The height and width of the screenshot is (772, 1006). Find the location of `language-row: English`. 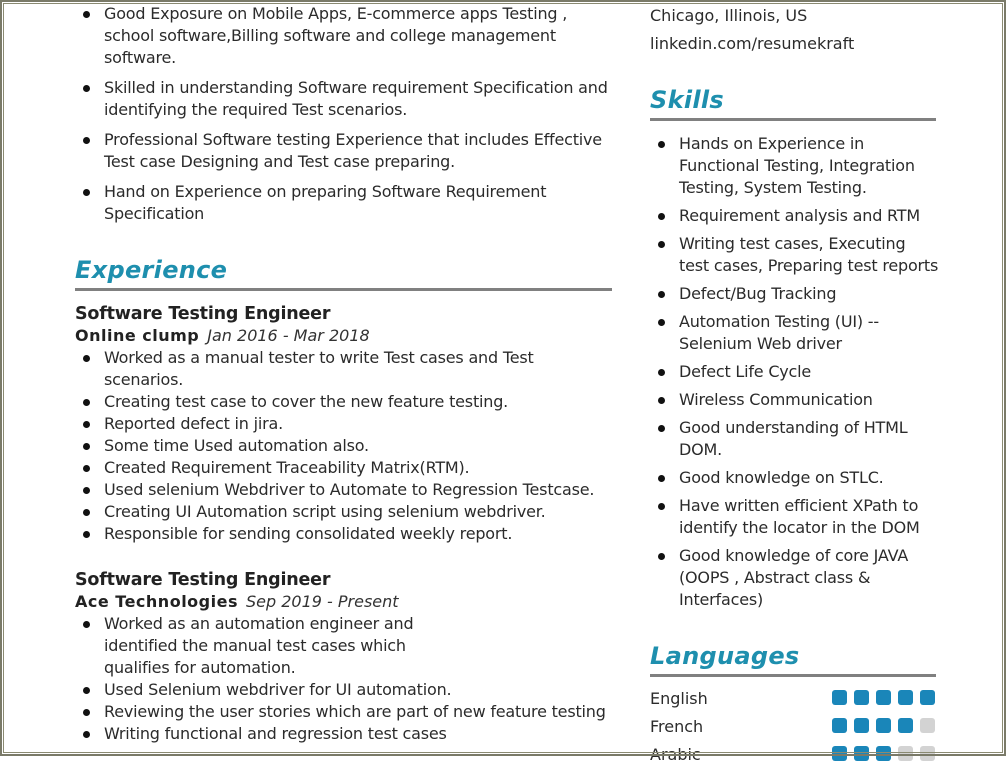

language-row: English is located at coordinates (795, 702).